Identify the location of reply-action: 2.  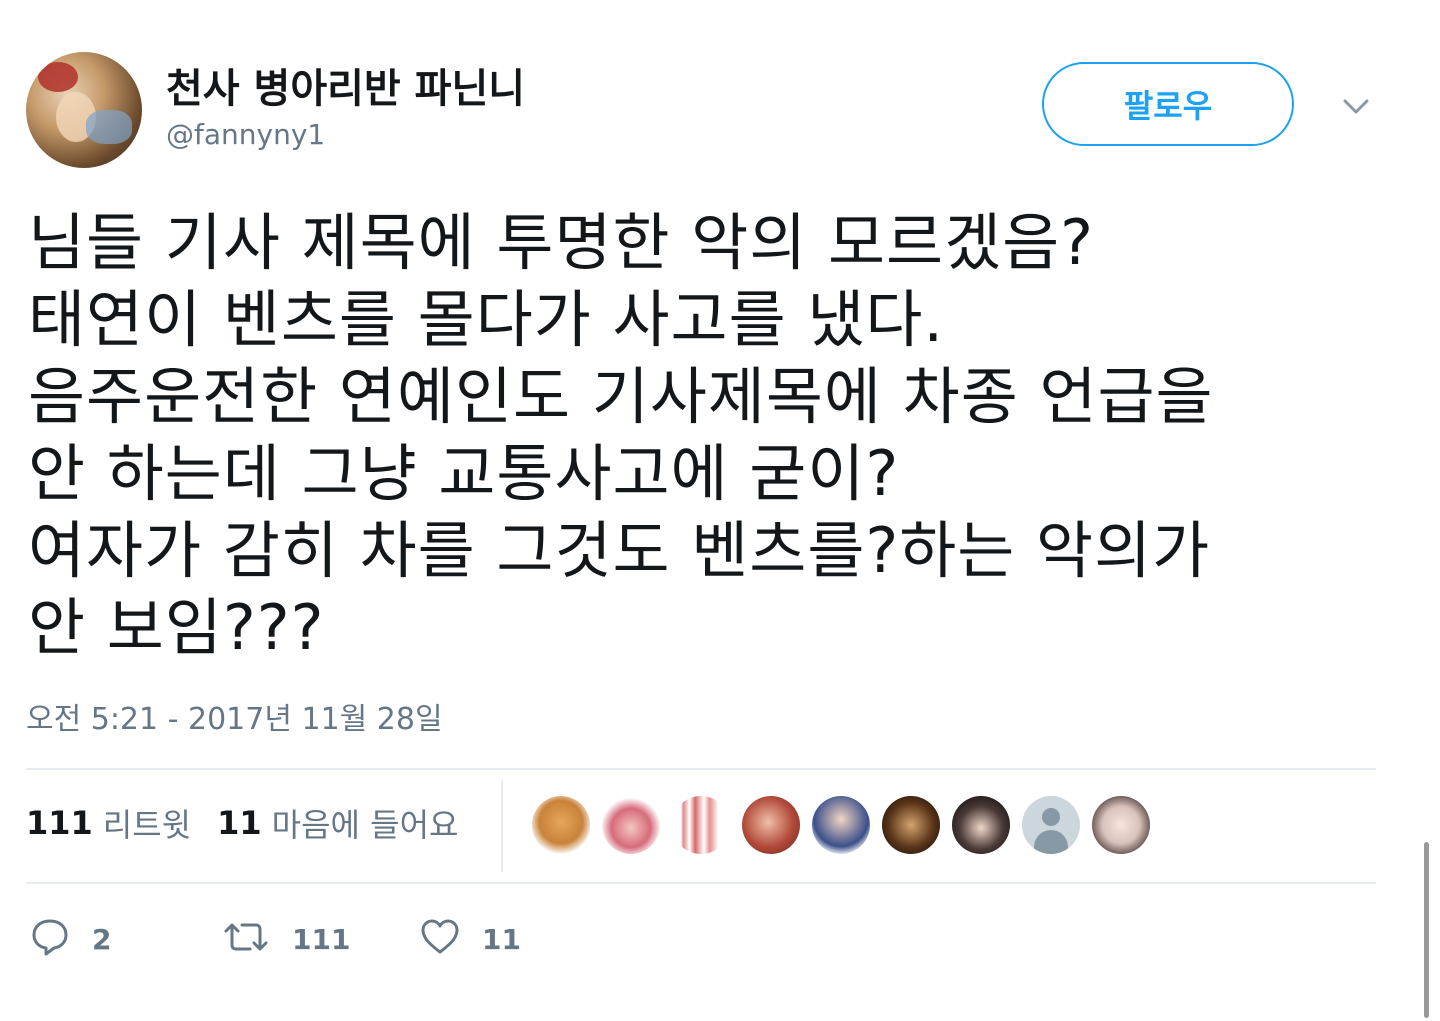
(70, 939).